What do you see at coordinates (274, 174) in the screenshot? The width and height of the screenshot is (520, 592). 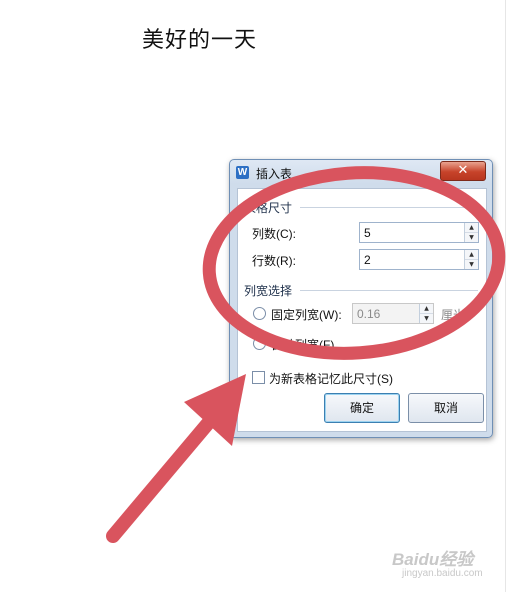 I see `dialog-title: 插入表` at bounding box center [274, 174].